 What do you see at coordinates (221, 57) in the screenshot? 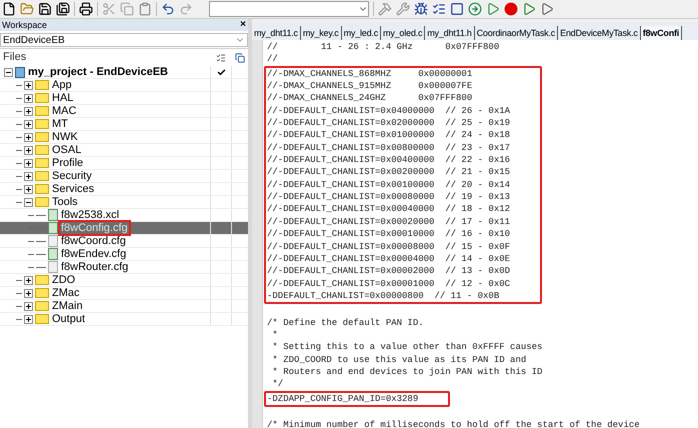
I see `options-icon` at bounding box center [221, 57].